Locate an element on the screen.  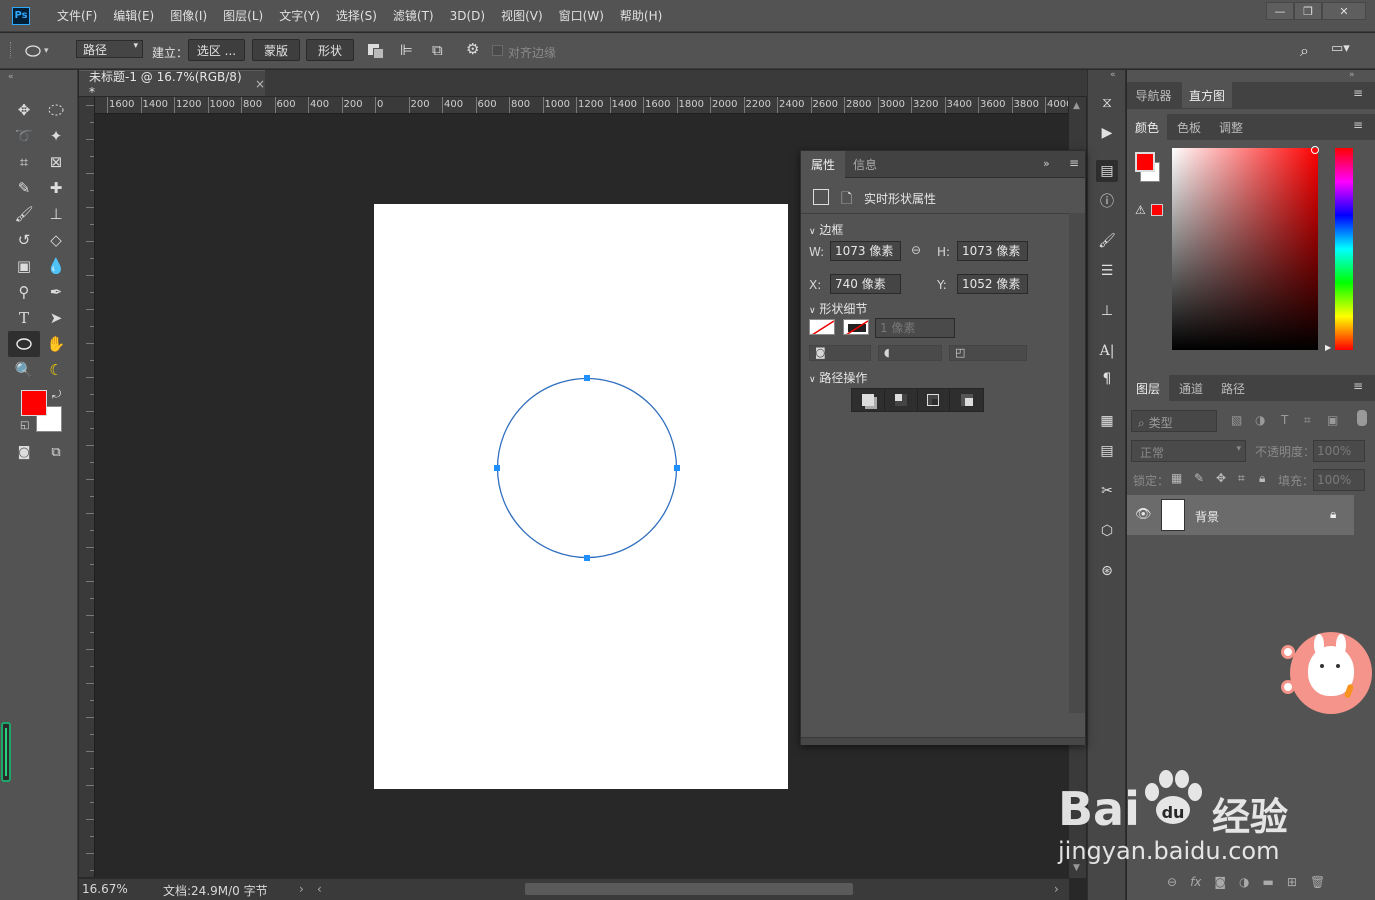
menu-layer: 图层(L) is located at coordinates (243, 15).